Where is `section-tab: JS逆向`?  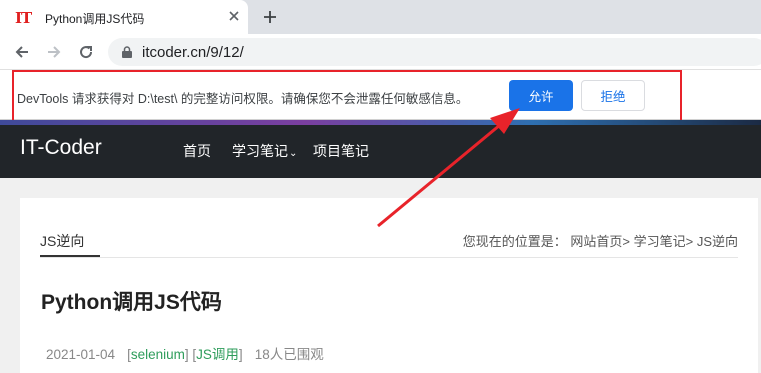 section-tab: JS逆向 is located at coordinates (62, 241).